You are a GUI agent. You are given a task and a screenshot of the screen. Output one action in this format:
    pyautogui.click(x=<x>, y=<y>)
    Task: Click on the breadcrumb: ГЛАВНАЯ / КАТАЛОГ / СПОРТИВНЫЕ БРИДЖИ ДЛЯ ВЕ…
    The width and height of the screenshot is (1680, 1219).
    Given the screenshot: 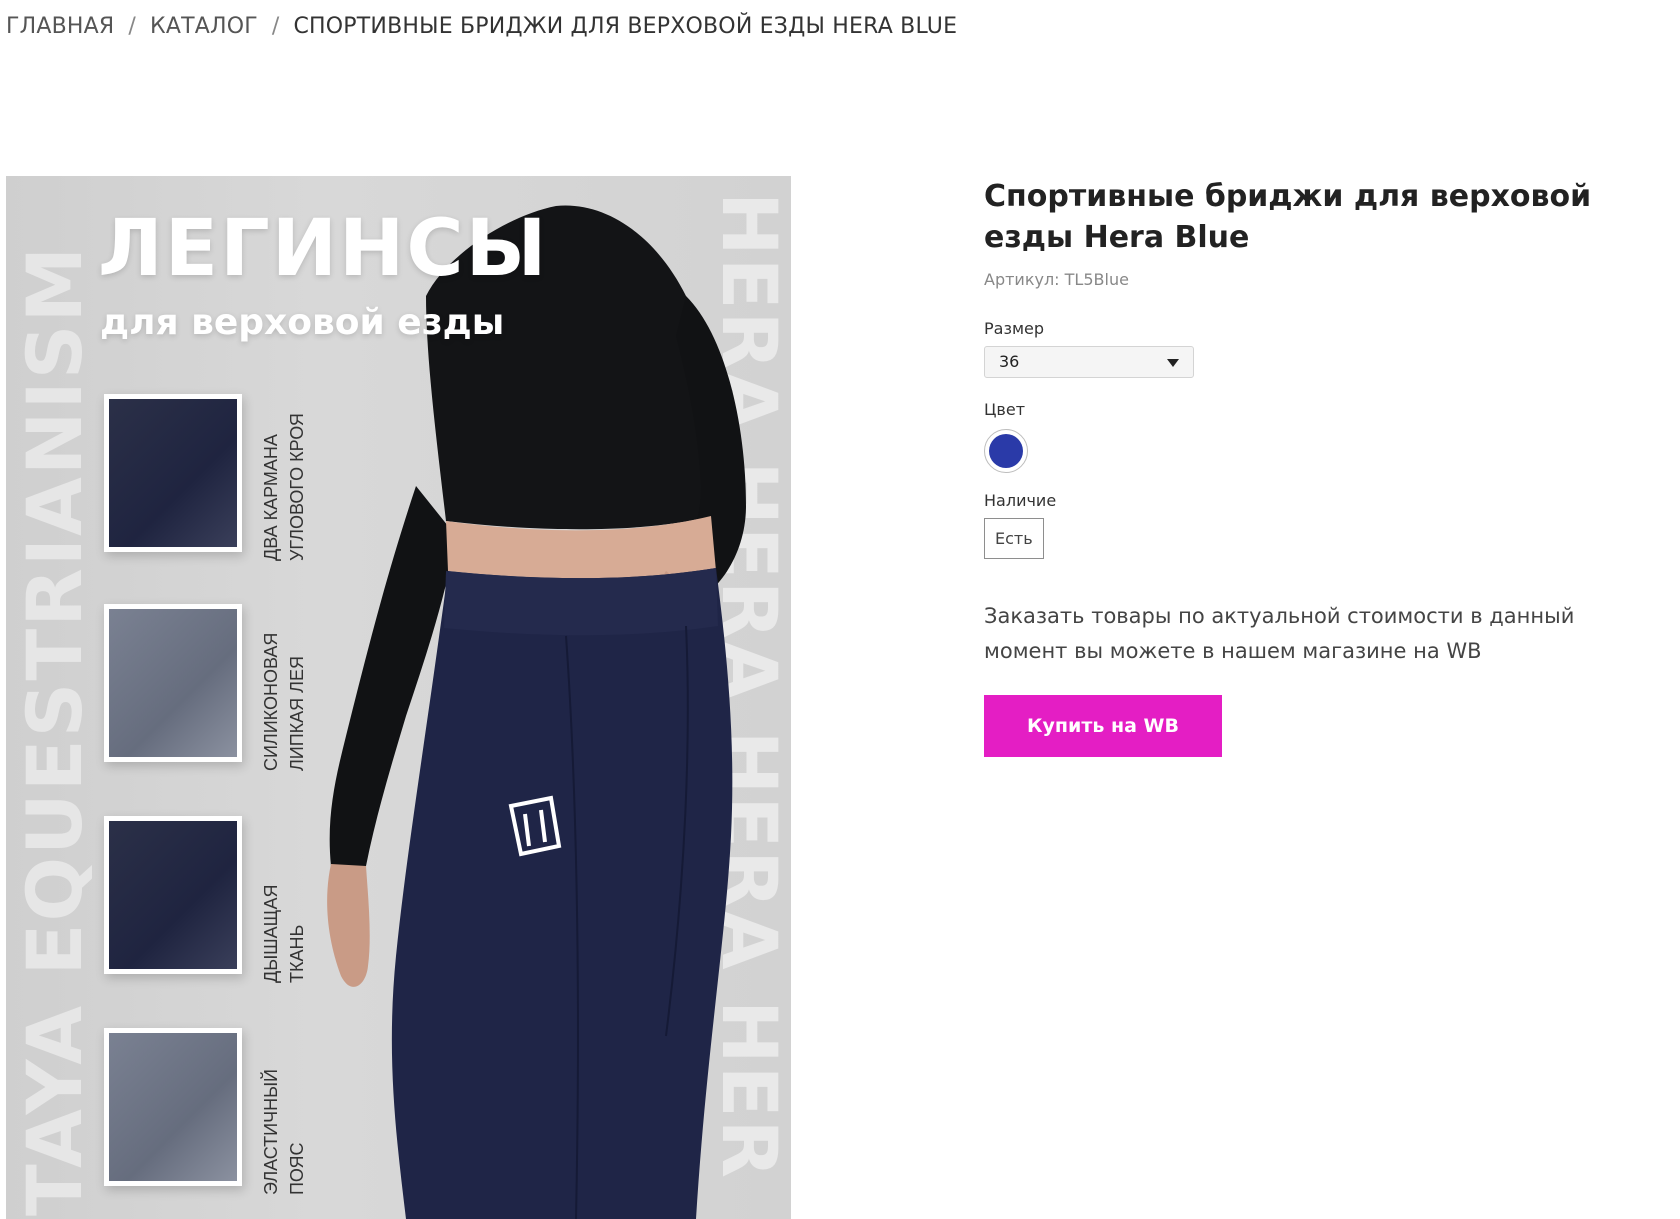 What is the action you would take?
    pyautogui.click(x=481, y=26)
    